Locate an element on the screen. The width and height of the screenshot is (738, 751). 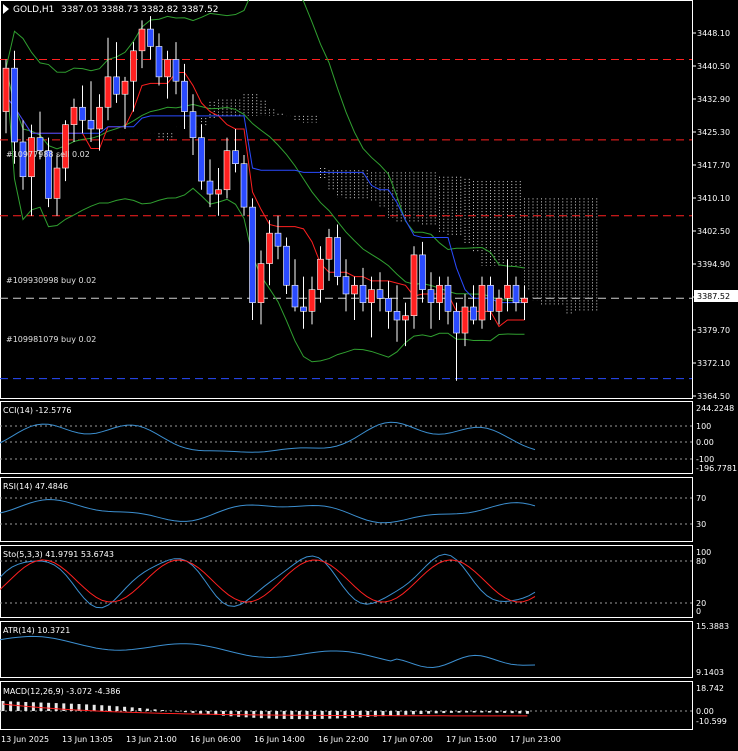
main-header: GOLD,H1 3387.03 3388.73 3382.82 3387.52 is located at coordinates (110, 9).